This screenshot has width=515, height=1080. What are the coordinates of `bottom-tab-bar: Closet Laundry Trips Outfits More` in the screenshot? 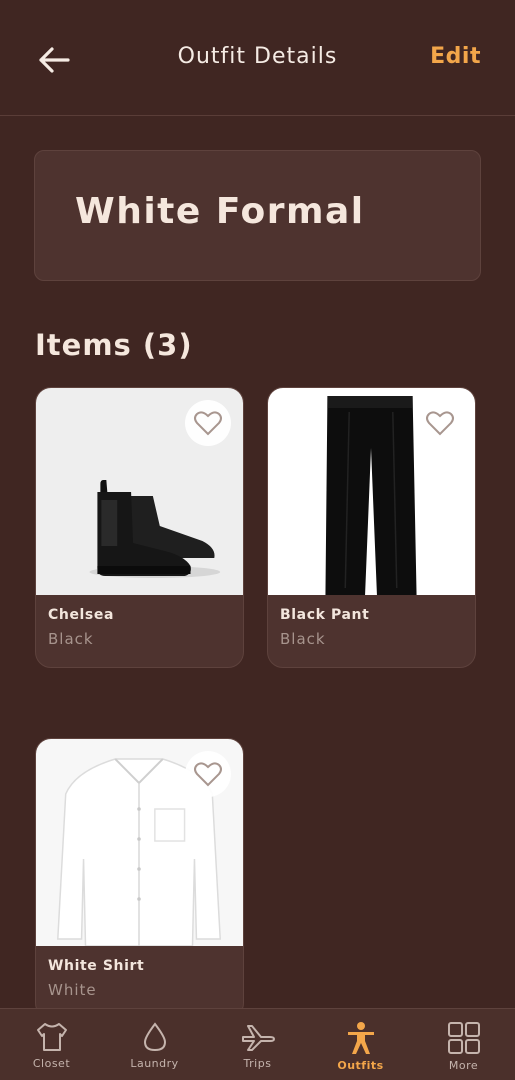 It's located at (257, 1044).